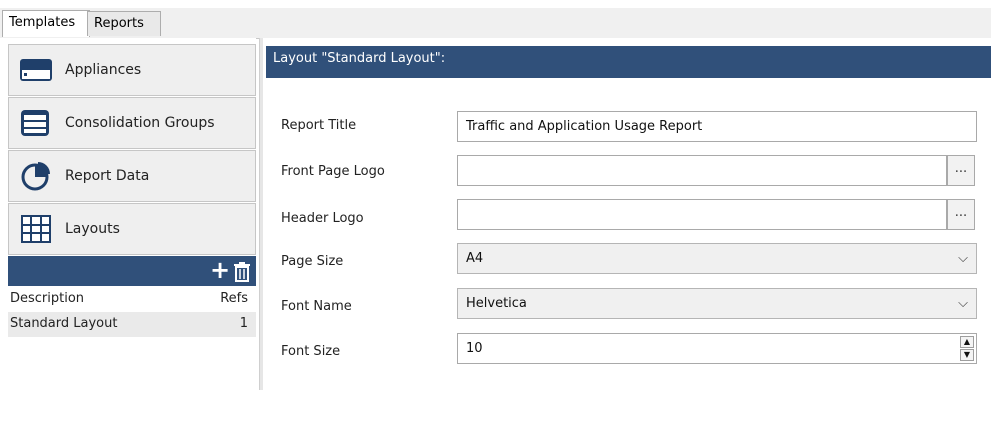  Describe the element at coordinates (702, 214) in the screenshot. I see `header-logo-input` at that location.